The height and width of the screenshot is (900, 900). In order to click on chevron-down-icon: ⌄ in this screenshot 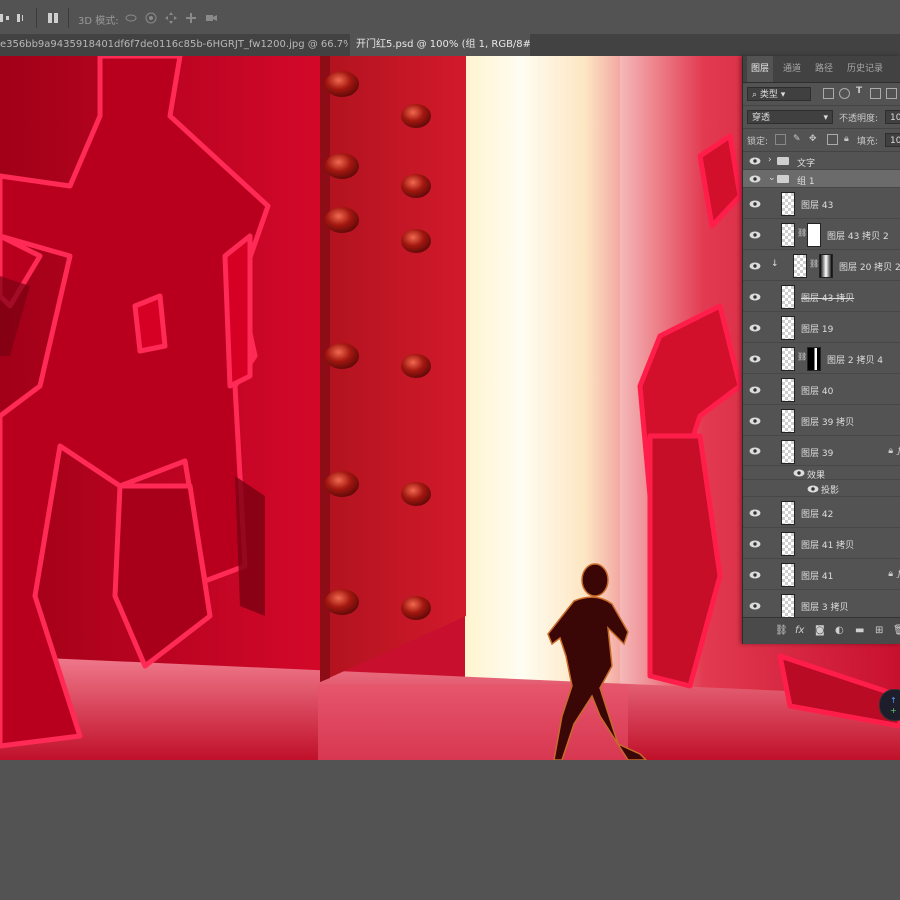, I will do `click(772, 178)`.